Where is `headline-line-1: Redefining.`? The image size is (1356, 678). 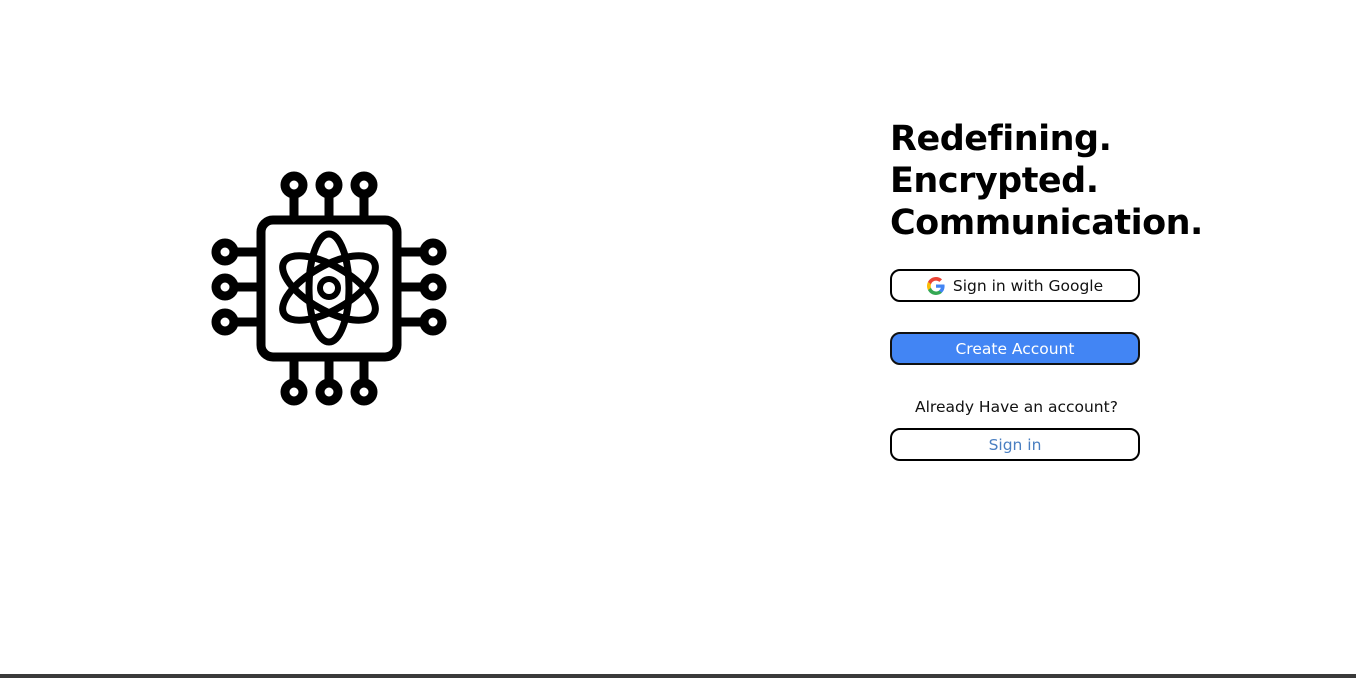
headline-line-1: Redefining. is located at coordinates (1001, 139).